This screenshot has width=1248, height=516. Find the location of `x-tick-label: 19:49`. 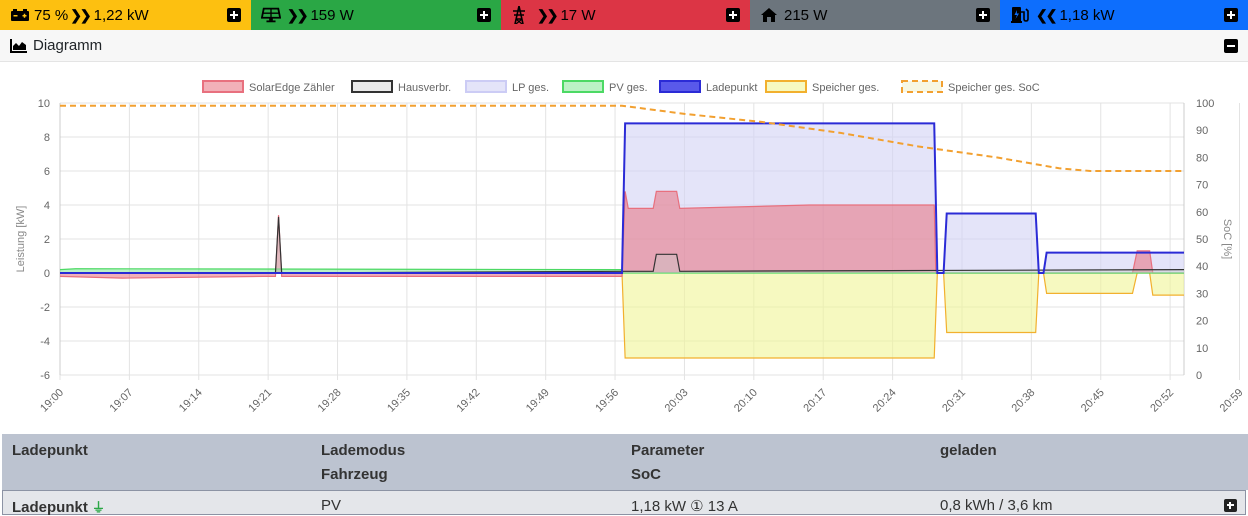

x-tick-label: 19:49 is located at coordinates (538, 401).